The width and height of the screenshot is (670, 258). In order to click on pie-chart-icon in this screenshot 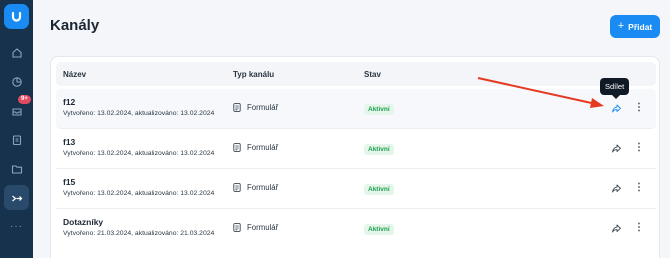, I will do `click(16, 81)`.